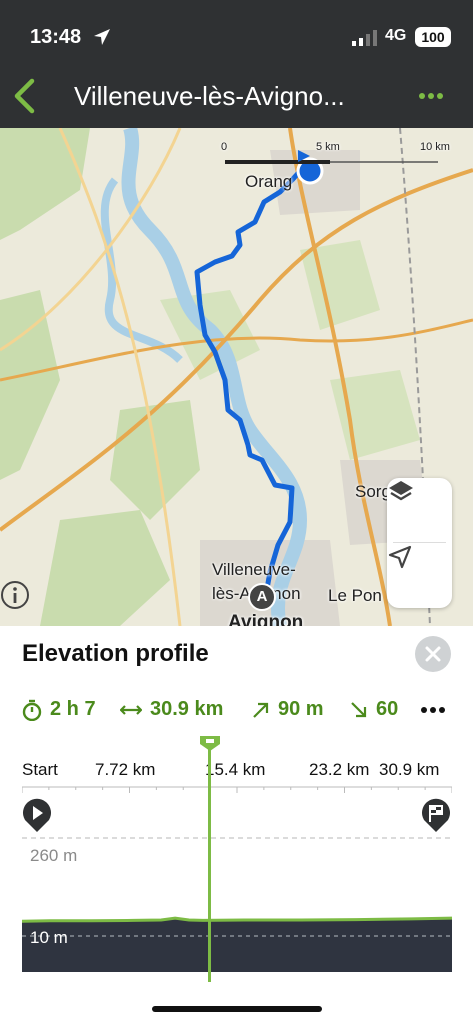  I want to click on descent-arrow-icon, so click(359, 709).